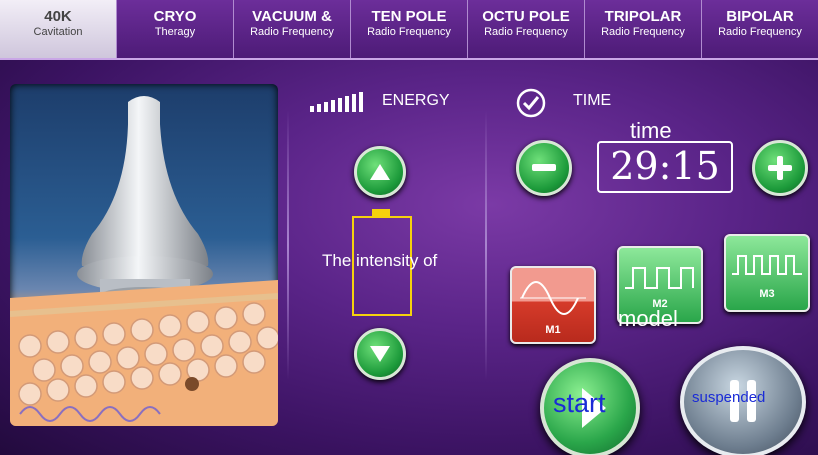 Image resolution: width=818 pixels, height=455 pixels. What do you see at coordinates (553, 305) in the screenshot?
I see `mode-m1-button: M1` at bounding box center [553, 305].